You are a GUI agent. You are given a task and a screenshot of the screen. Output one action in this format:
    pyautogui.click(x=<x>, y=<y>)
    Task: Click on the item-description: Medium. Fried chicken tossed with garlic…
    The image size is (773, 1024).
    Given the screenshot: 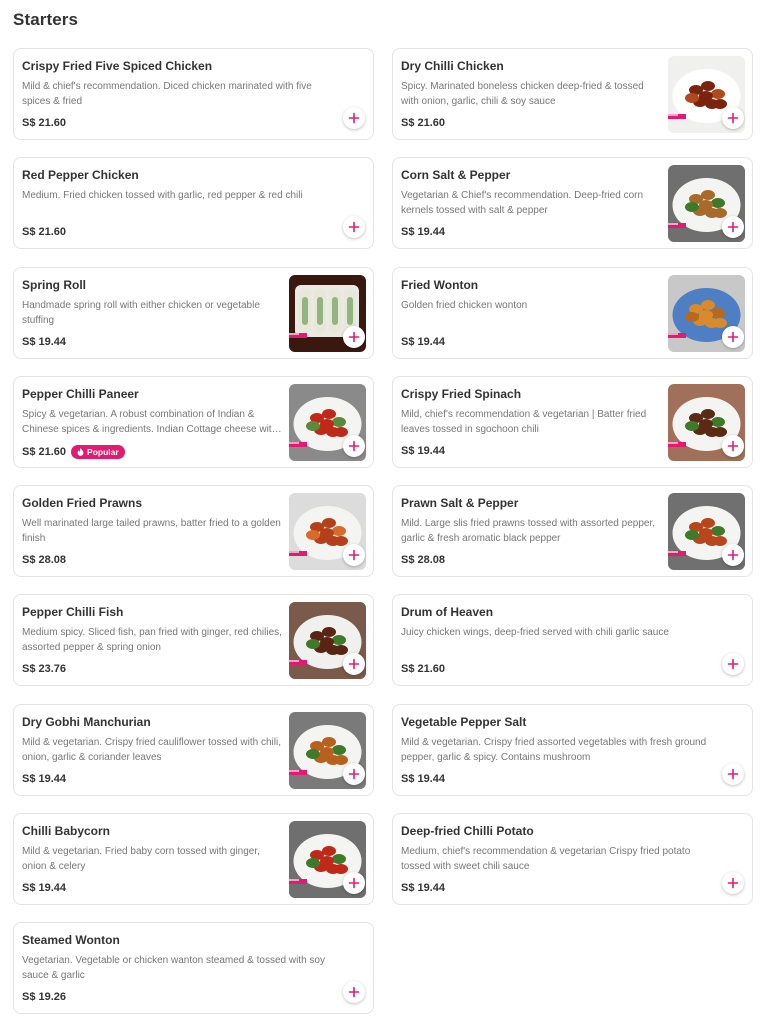 What is the action you would take?
    pyautogui.click(x=162, y=196)
    